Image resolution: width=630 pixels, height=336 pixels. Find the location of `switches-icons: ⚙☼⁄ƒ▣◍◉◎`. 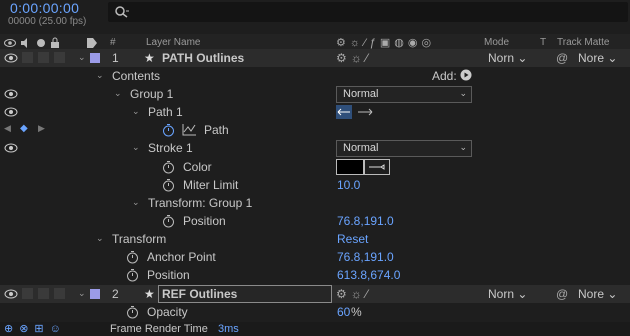

switches-icons: ⚙☼⁄ƒ▣◍◉◎ is located at coordinates (385, 42).